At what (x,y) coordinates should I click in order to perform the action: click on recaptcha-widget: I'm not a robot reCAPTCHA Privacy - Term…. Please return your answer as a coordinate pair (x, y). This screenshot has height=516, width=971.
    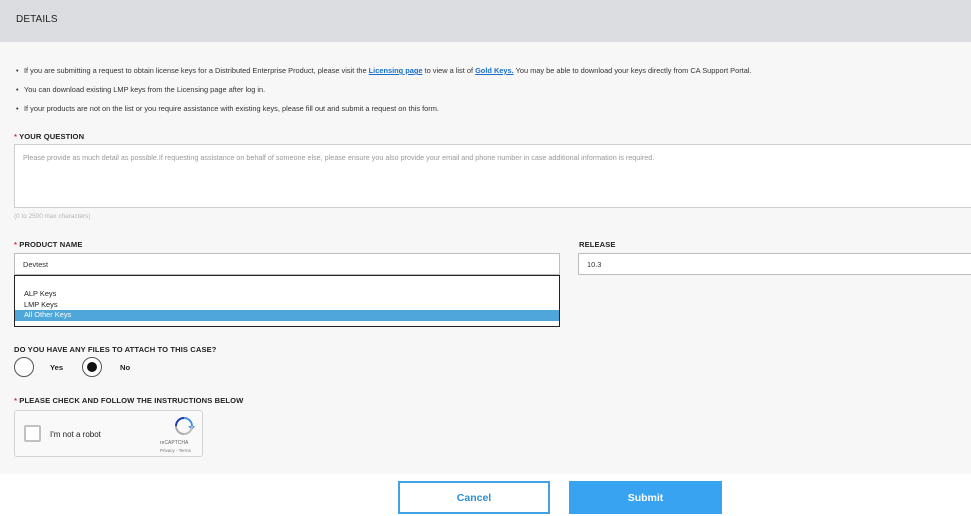
    Looking at the image, I should click on (108, 433).